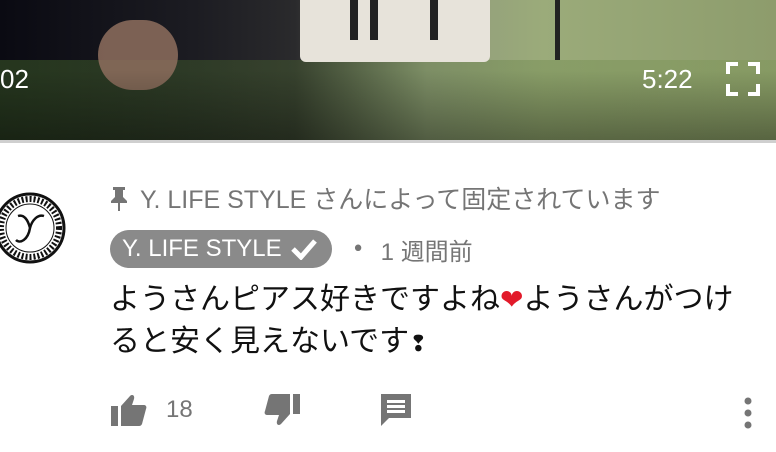  I want to click on comment-header: Y. LIFE STYLE • 1 週間前, so click(291, 249).